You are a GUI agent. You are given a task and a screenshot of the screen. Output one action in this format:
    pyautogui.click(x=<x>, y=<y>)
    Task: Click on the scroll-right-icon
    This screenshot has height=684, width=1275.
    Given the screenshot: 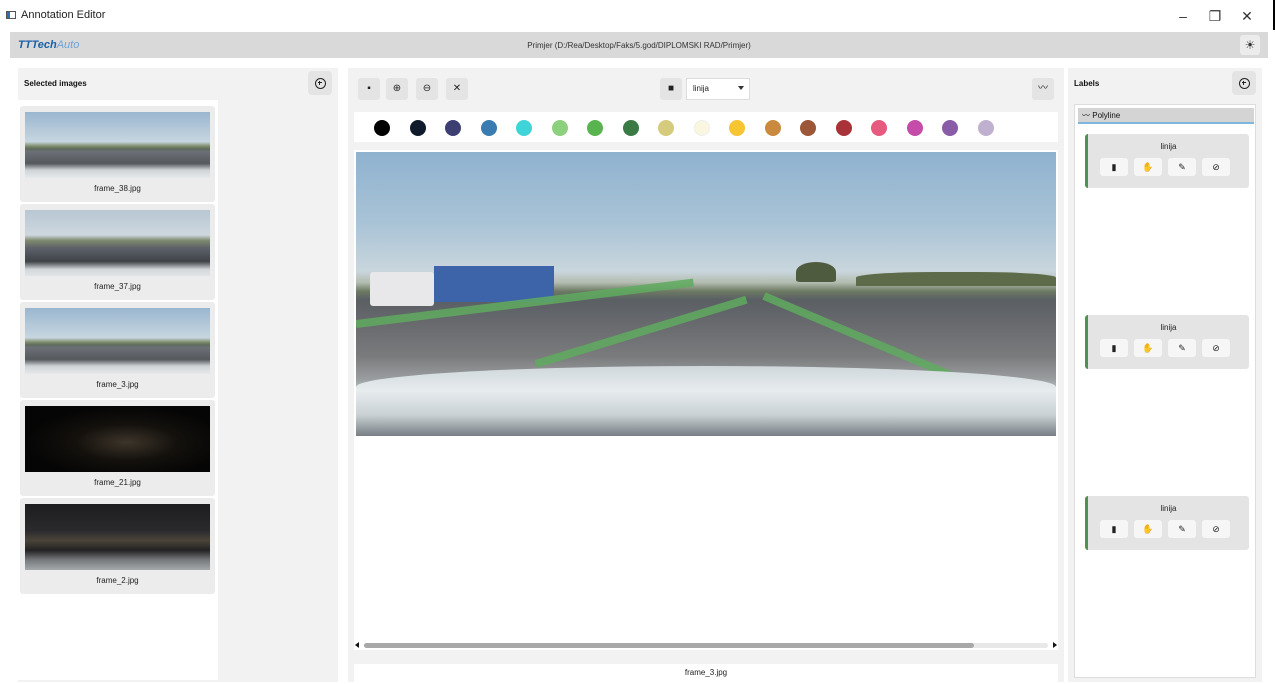 What is the action you would take?
    pyautogui.click(x=1055, y=645)
    